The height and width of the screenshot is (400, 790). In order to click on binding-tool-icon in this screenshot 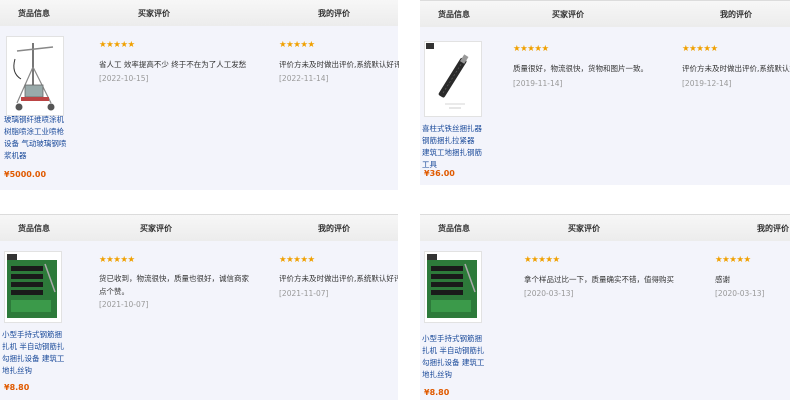, I will do `click(453, 79)`.